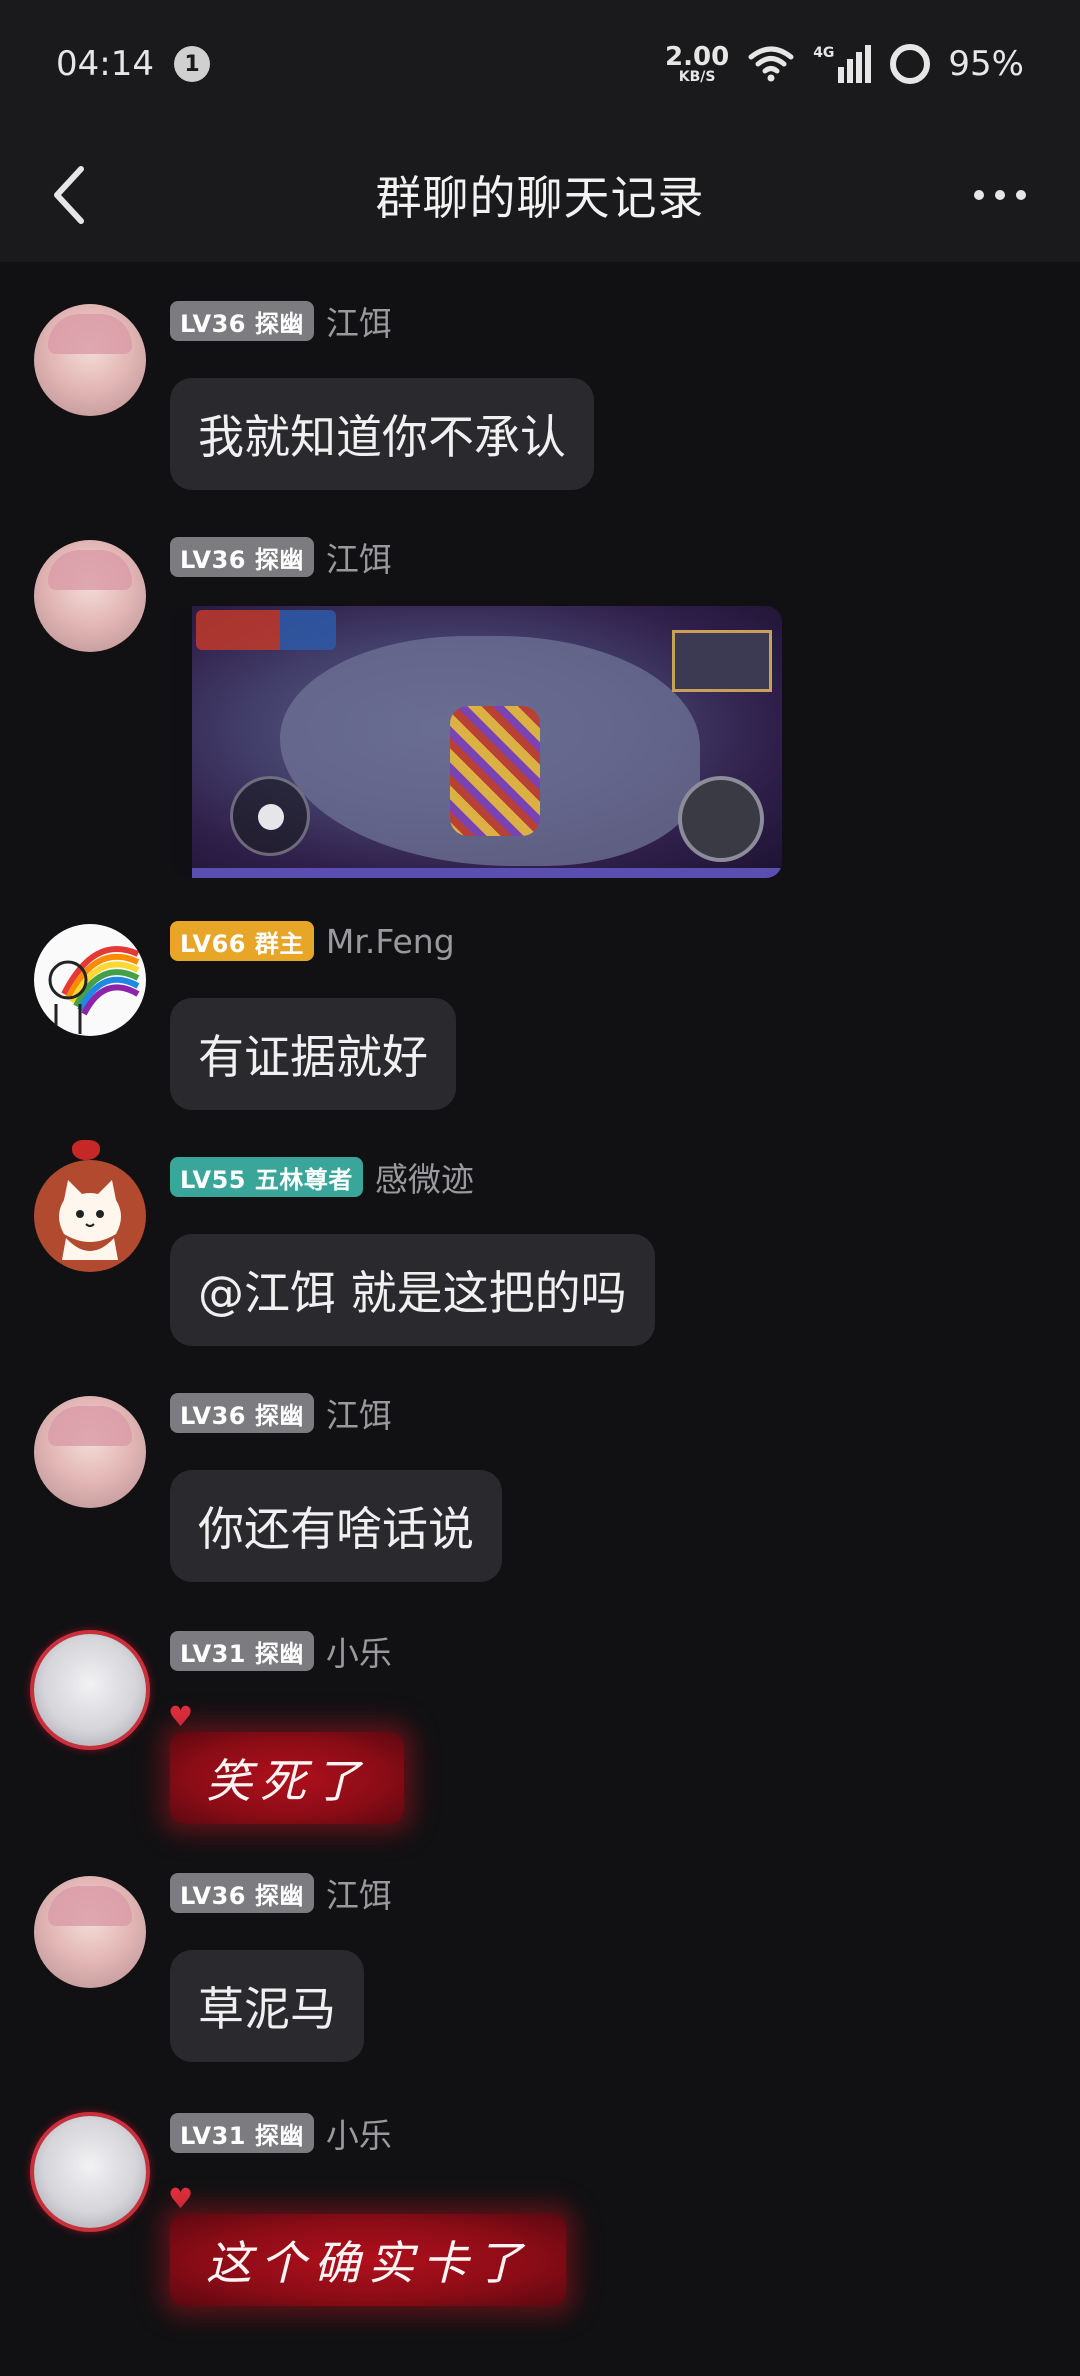 This screenshot has height=2376, width=1080. I want to click on level-badge: LV66 群主, so click(242, 941).